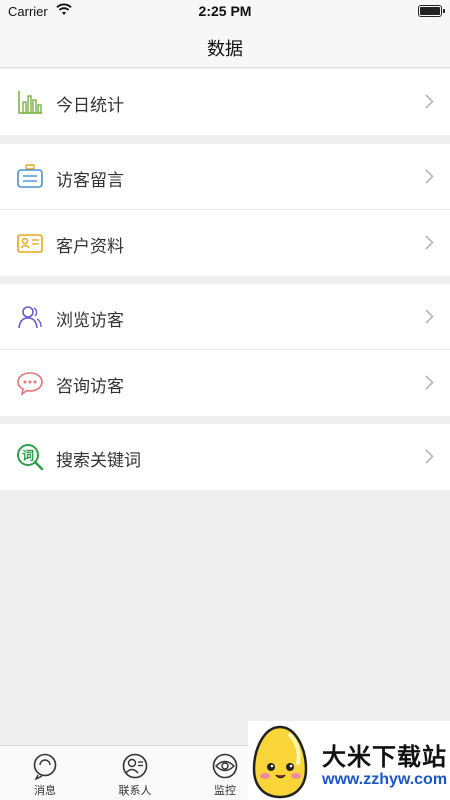  I want to click on tab-contacts: 联系人, so click(135, 773).